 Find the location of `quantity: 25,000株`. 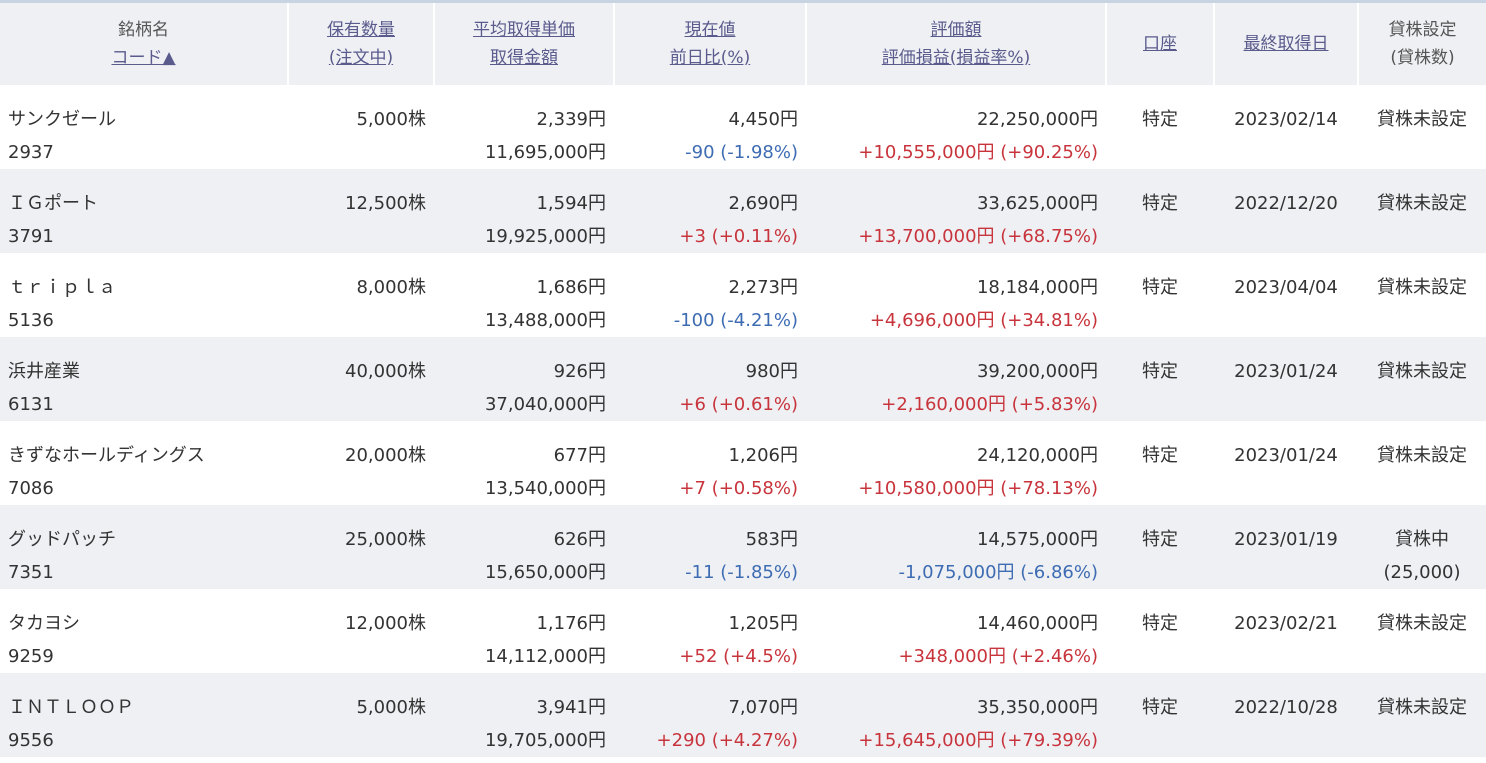

quantity: 25,000株 is located at coordinates (385, 539).